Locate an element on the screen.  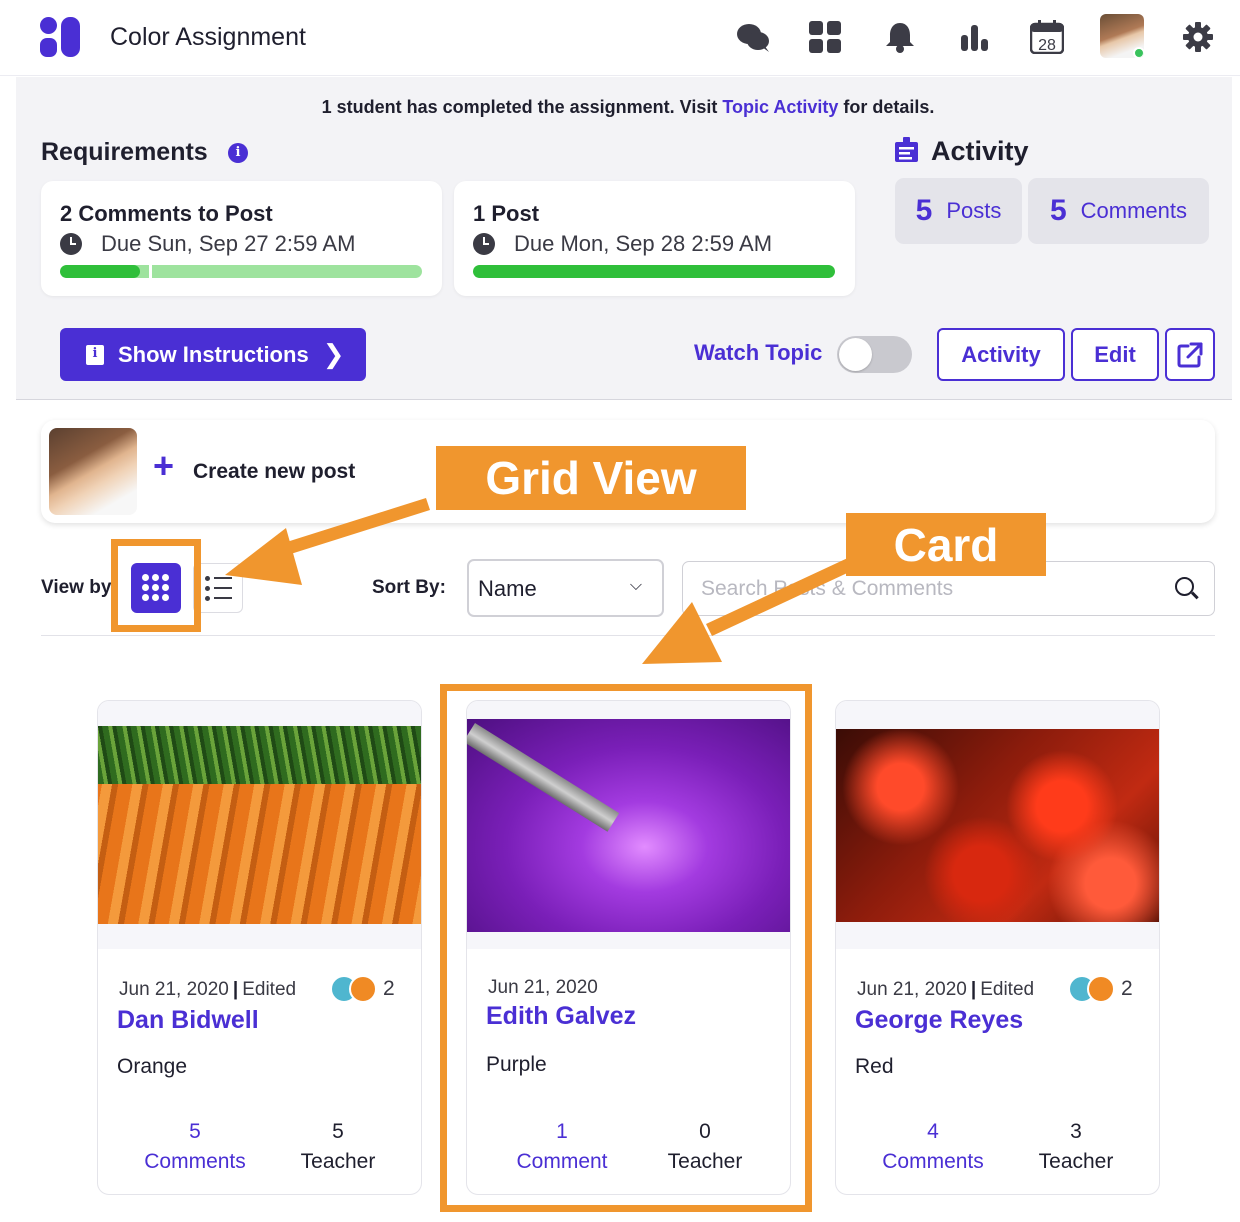
card-arrow-head is located at coordinates (682, 633).